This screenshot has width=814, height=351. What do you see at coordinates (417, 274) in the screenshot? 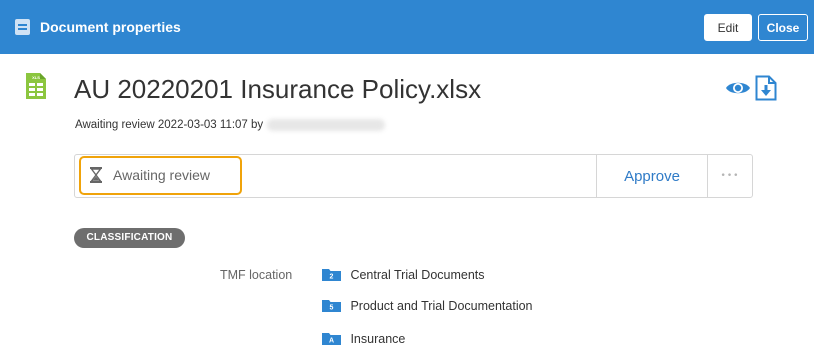
I see `tmf-location-name: Central Trial Documents` at bounding box center [417, 274].